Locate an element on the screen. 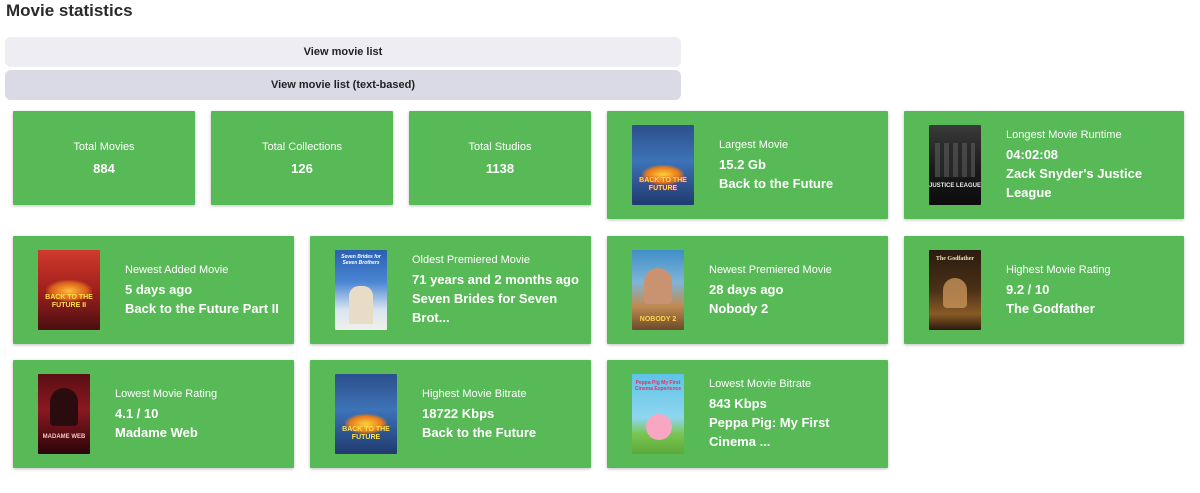 This screenshot has width=1200, height=493. card-value: 04:02:08 is located at coordinates (1032, 154).